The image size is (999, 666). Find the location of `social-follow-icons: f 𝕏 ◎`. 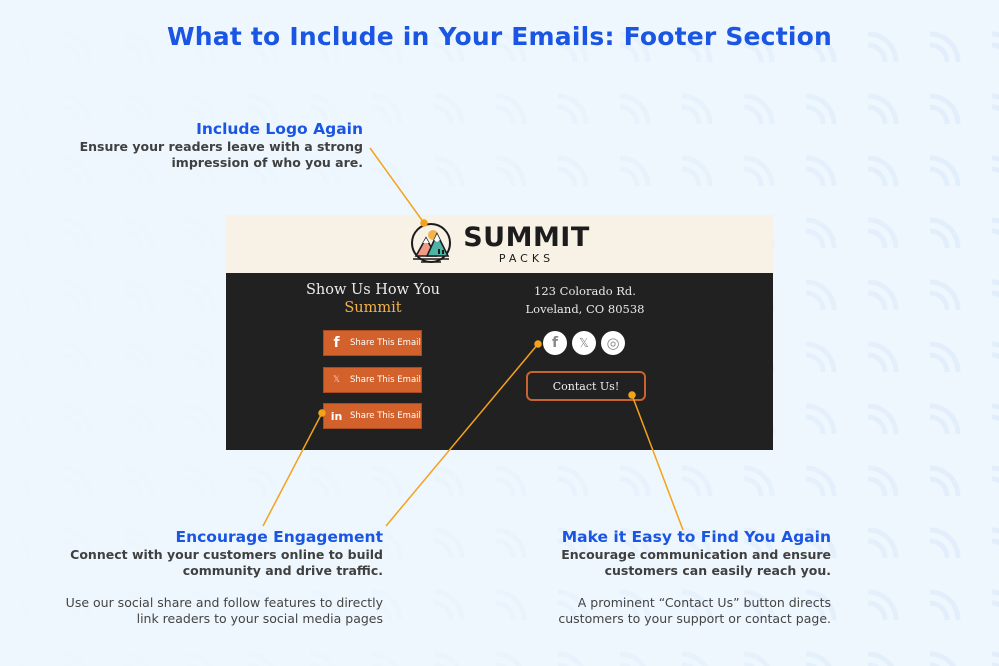

social-follow-icons: f 𝕏 ◎ is located at coordinates (584, 343).